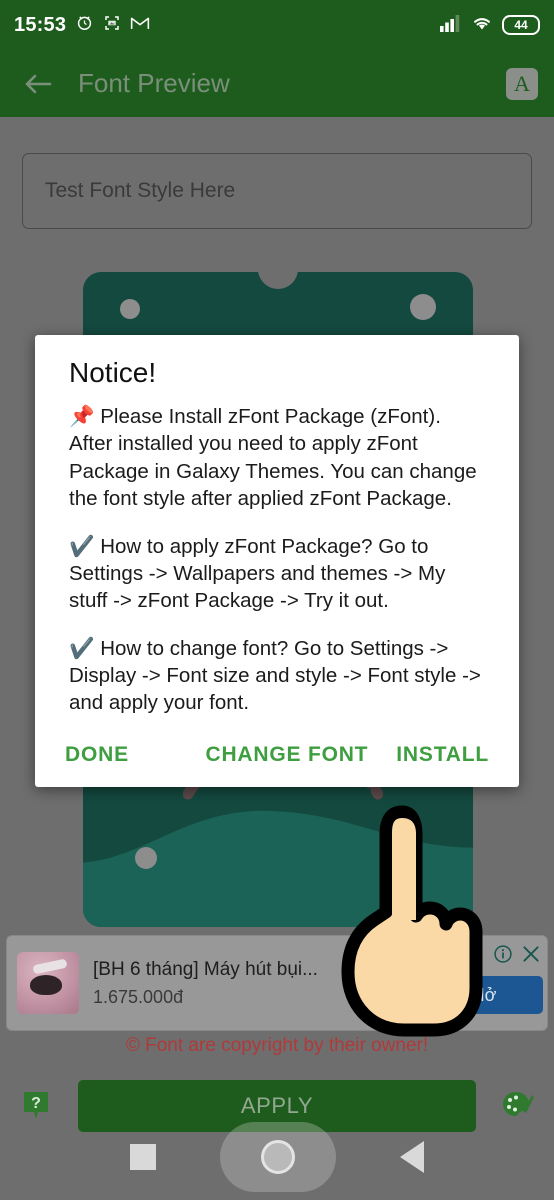 Image resolution: width=554 pixels, height=1200 pixels. Describe the element at coordinates (517, 956) in the screenshot. I see `ad-controls` at that location.